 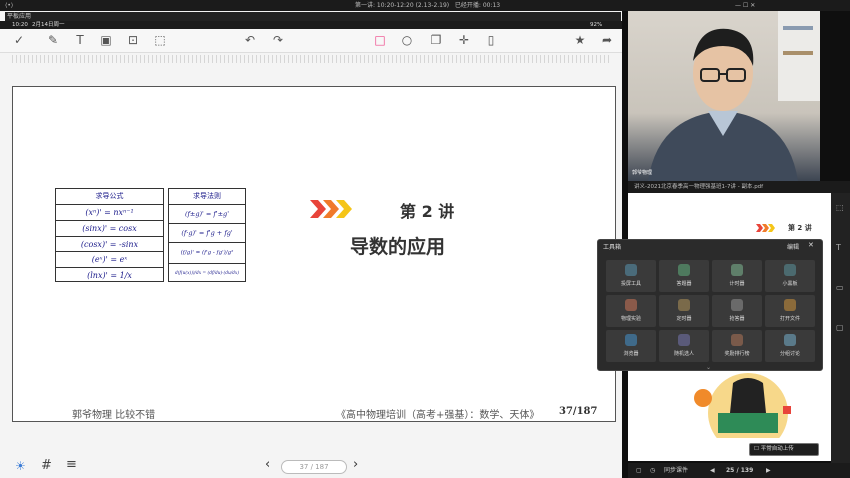 I want to click on lecture-title: 第 2 讲, so click(x=427, y=211).